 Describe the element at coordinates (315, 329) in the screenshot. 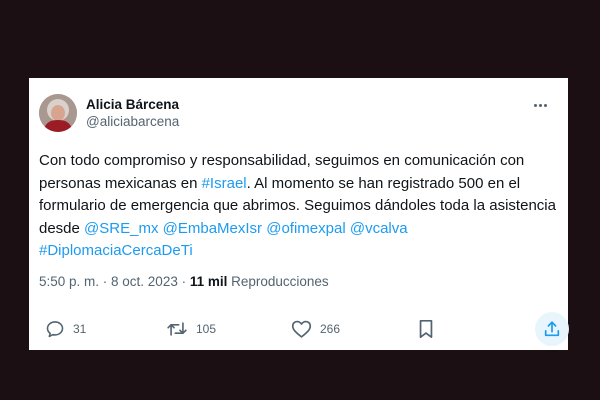

I see `like-button: 266` at that location.